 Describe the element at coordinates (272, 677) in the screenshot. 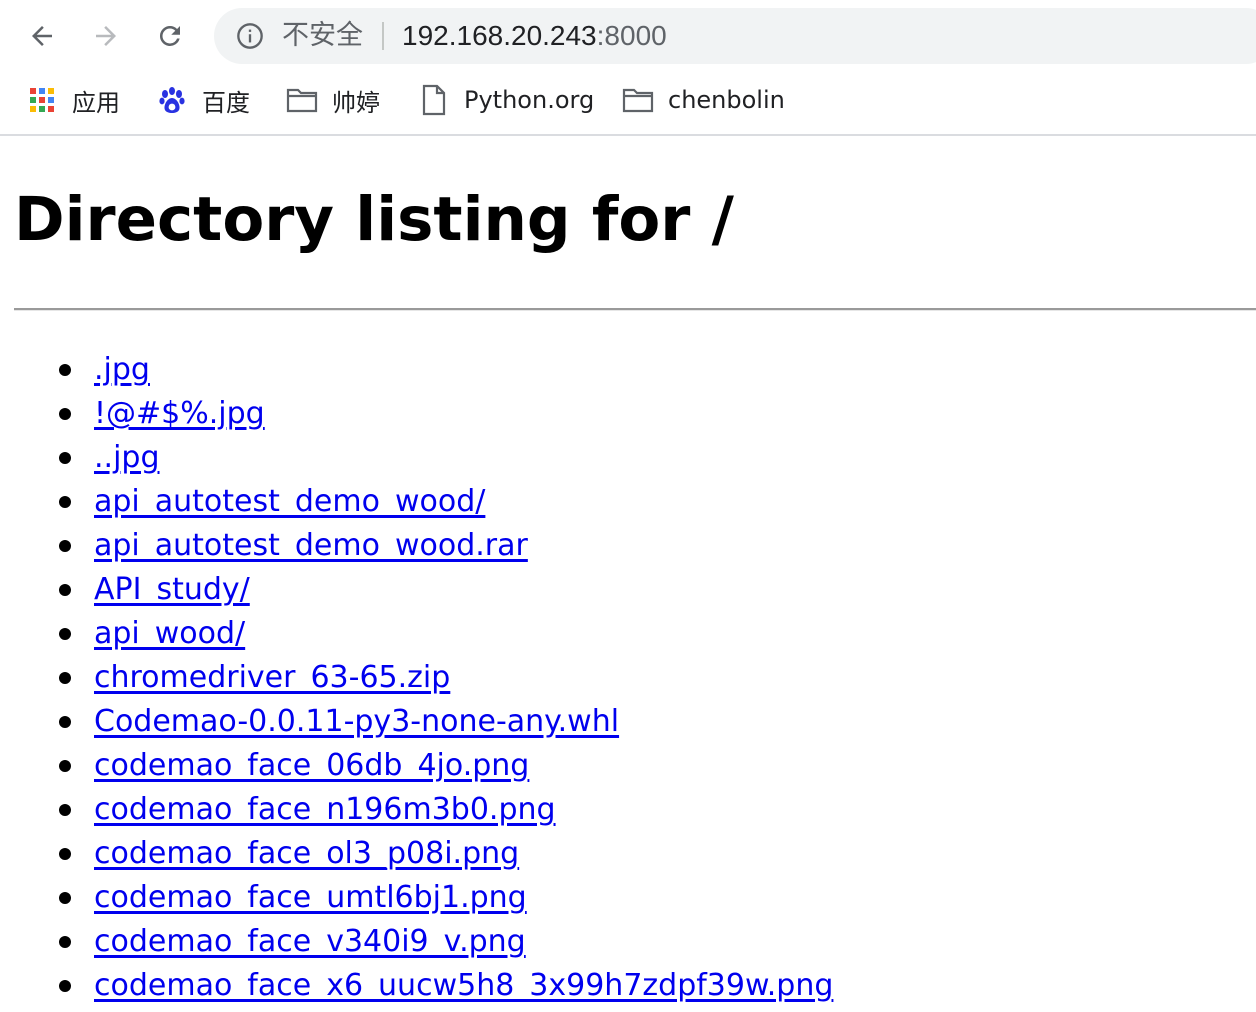

I see `file-link: chromedriver_63-65.zip` at that location.